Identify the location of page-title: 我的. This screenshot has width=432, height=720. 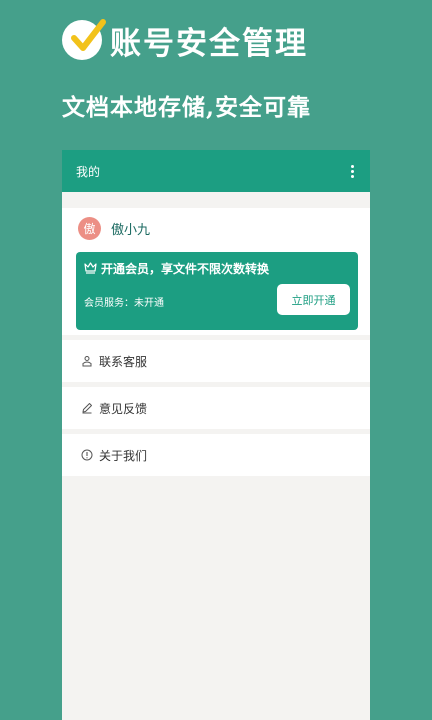
(88, 171).